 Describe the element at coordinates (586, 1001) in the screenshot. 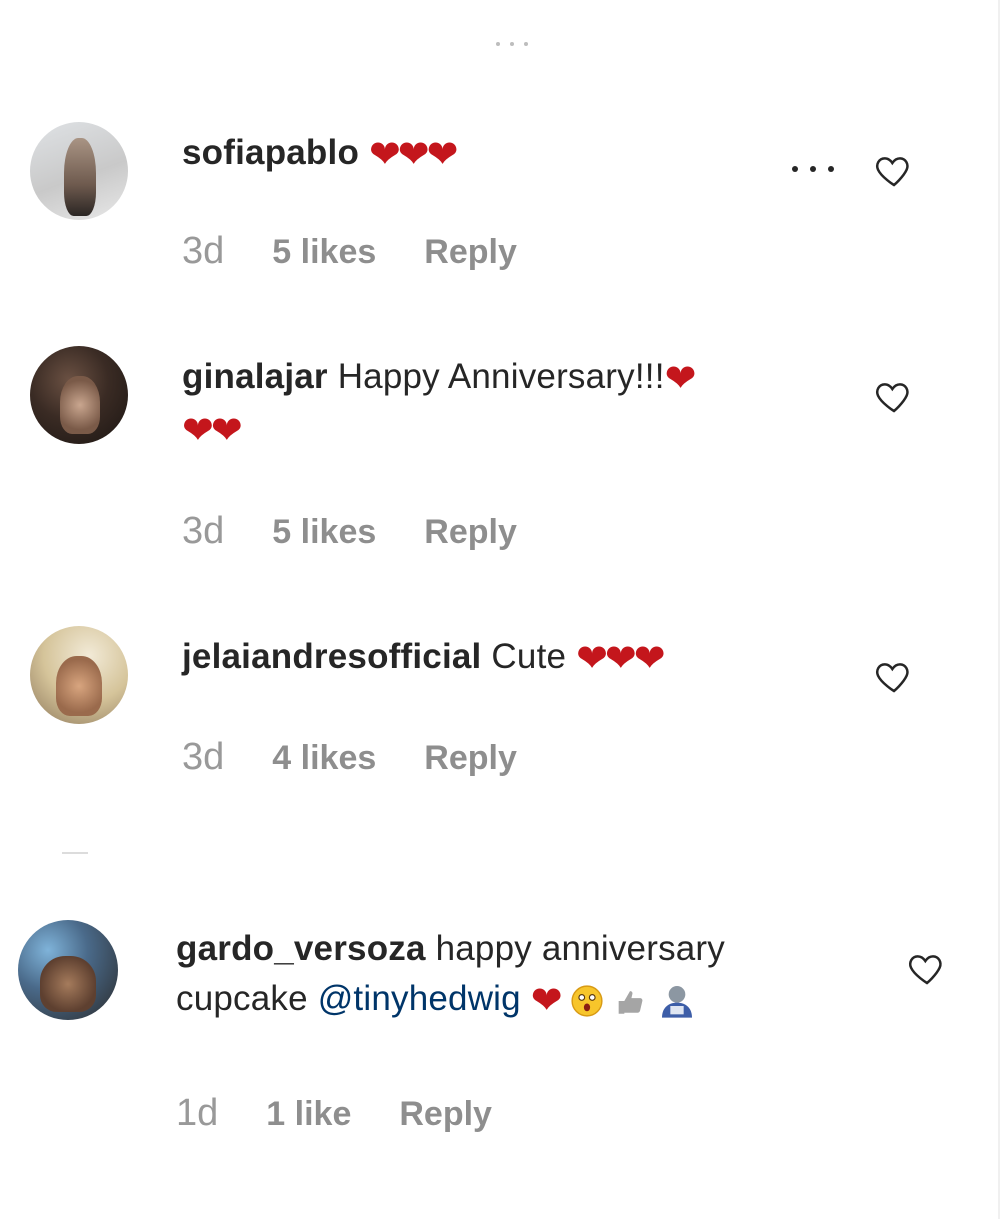

I see `astonished-face-emoji` at that location.